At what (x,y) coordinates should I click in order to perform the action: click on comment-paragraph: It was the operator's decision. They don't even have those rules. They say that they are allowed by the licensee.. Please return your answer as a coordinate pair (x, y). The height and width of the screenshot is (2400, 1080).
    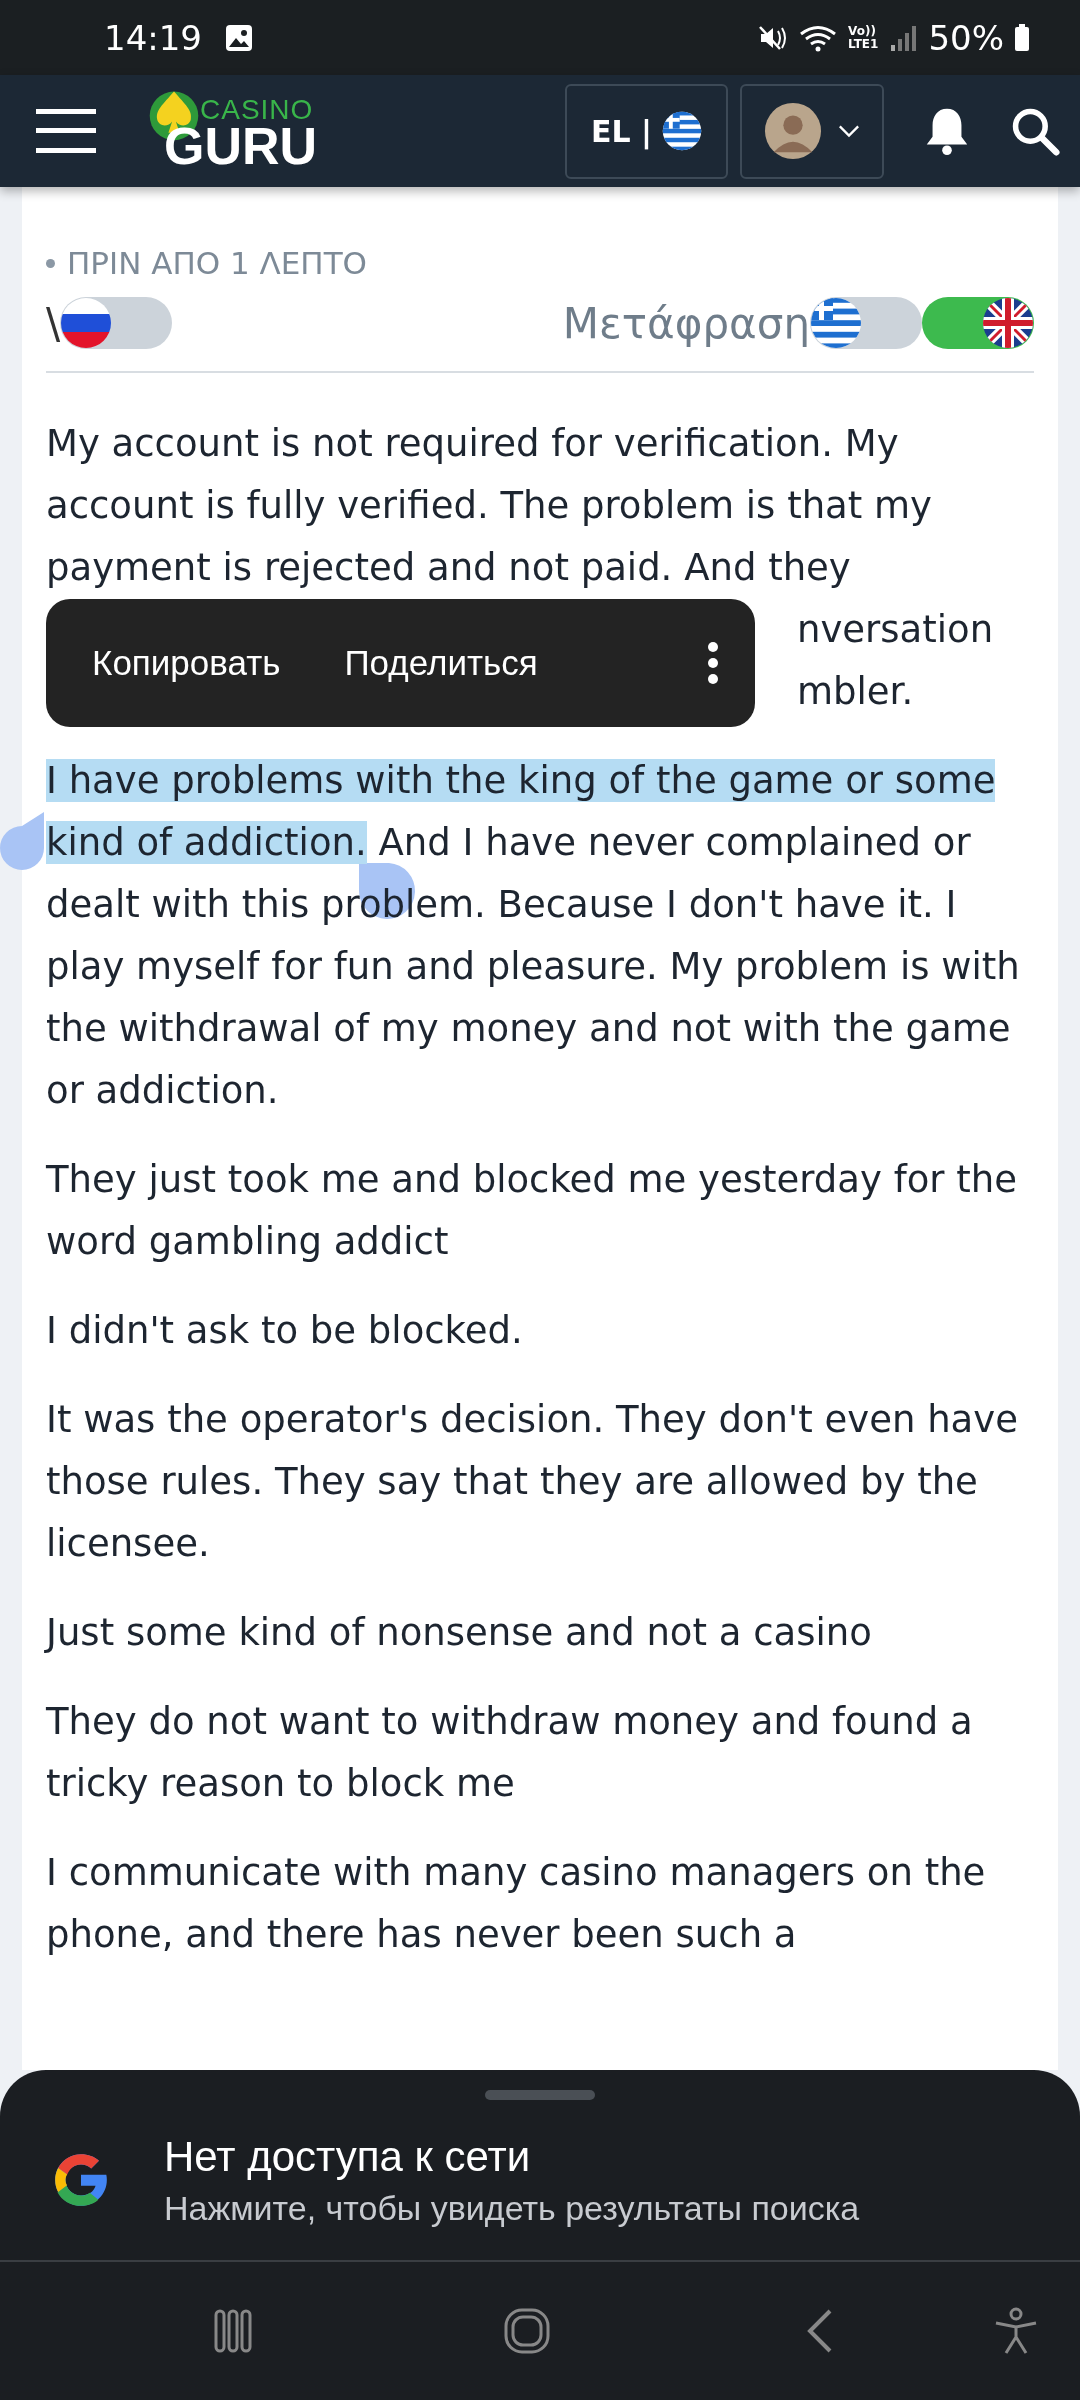
    Looking at the image, I should click on (532, 1482).